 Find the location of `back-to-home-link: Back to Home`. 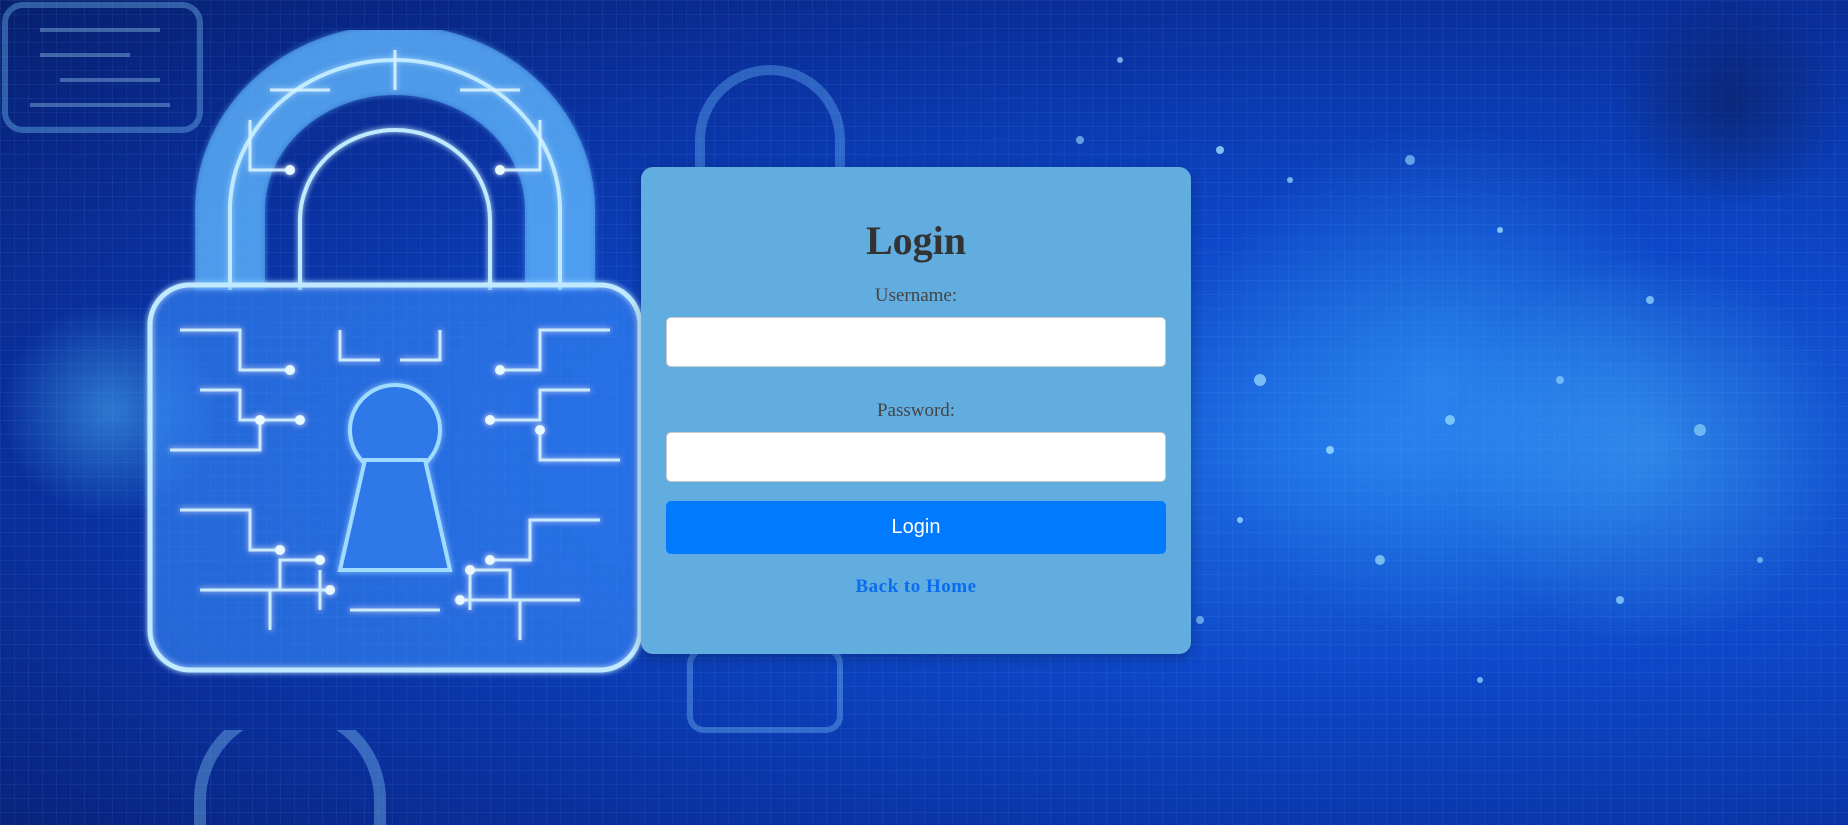

back-to-home-link: Back to Home is located at coordinates (915, 587).